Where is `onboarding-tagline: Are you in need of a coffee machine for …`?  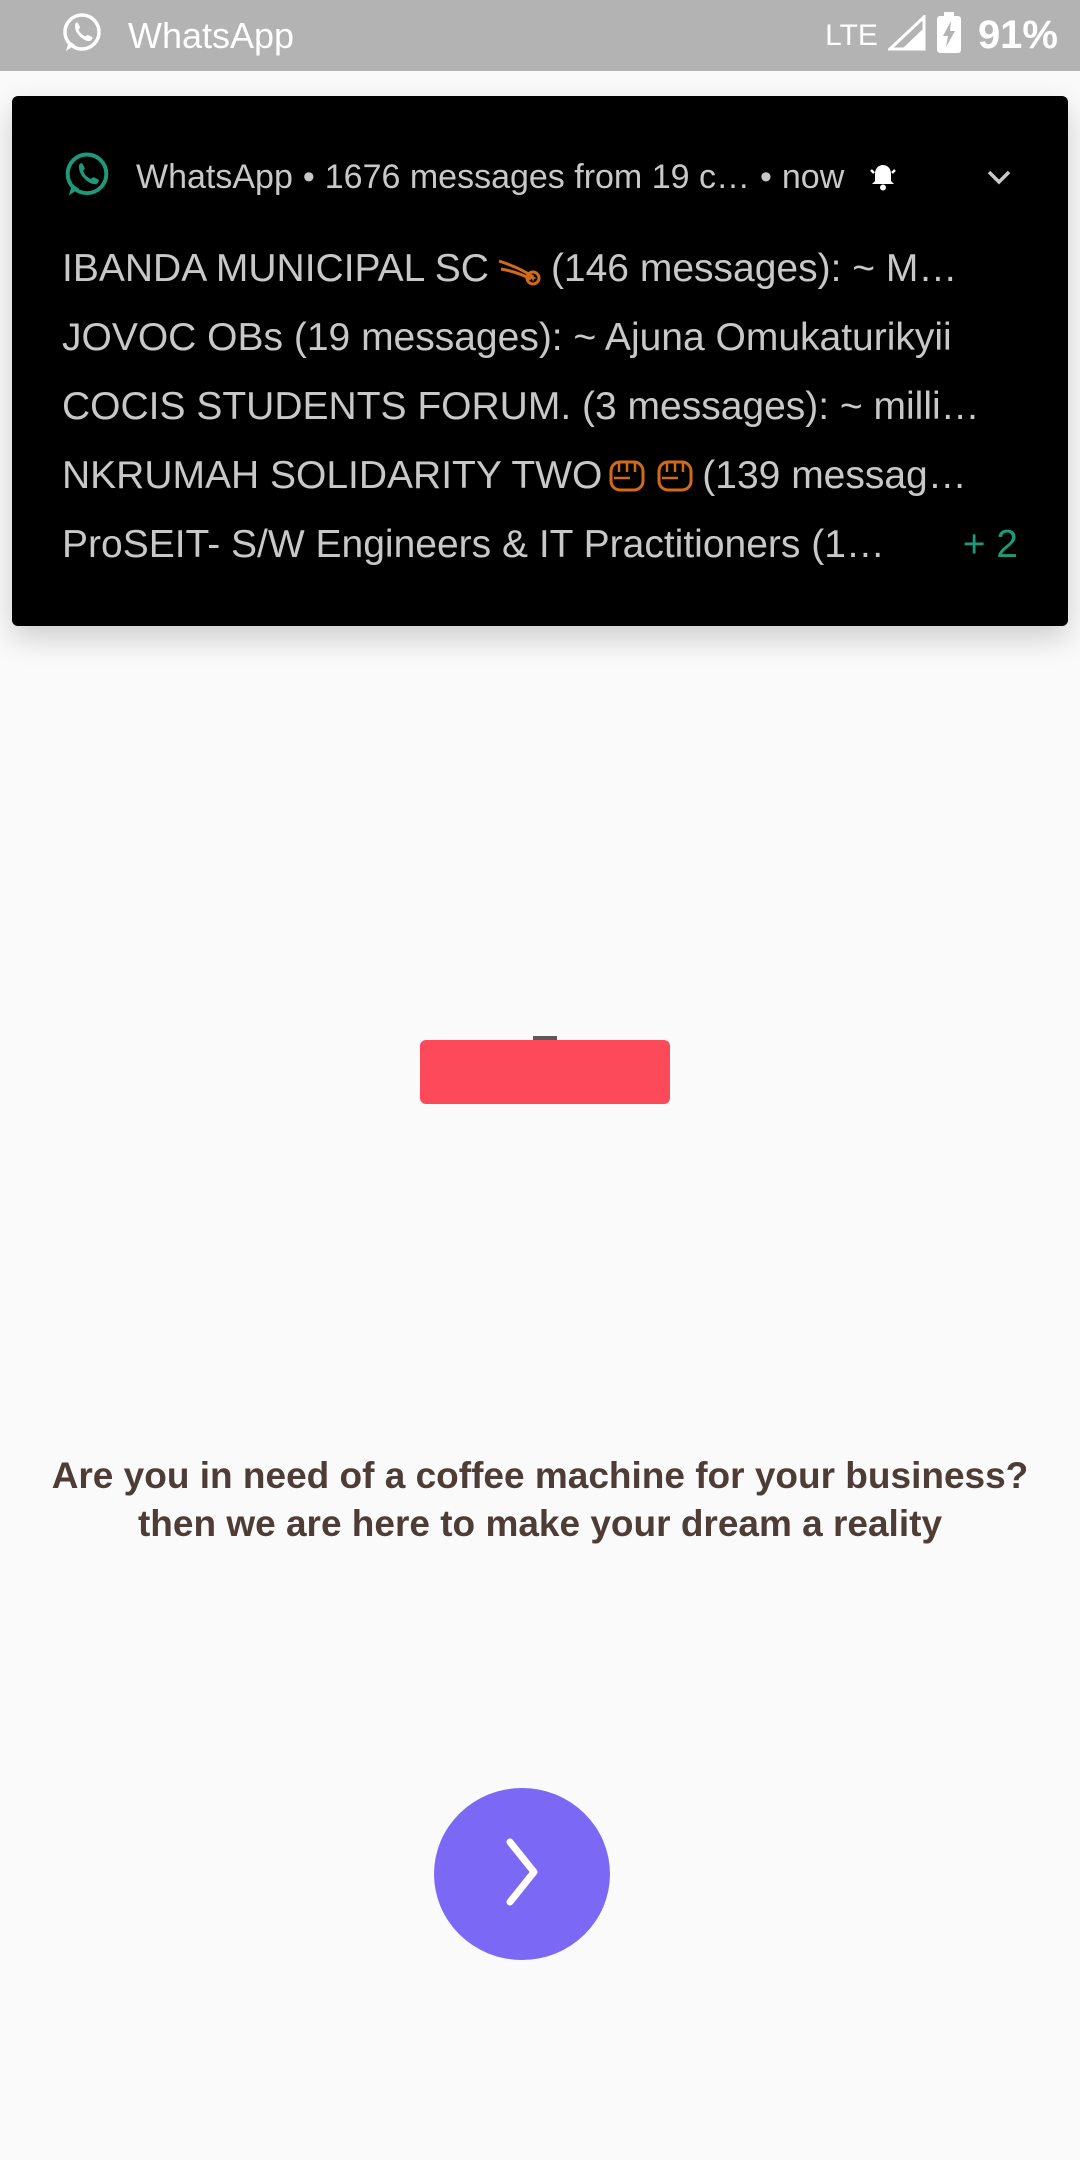
onboarding-tagline: Are you in need of a coffee machine for … is located at coordinates (540, 1500).